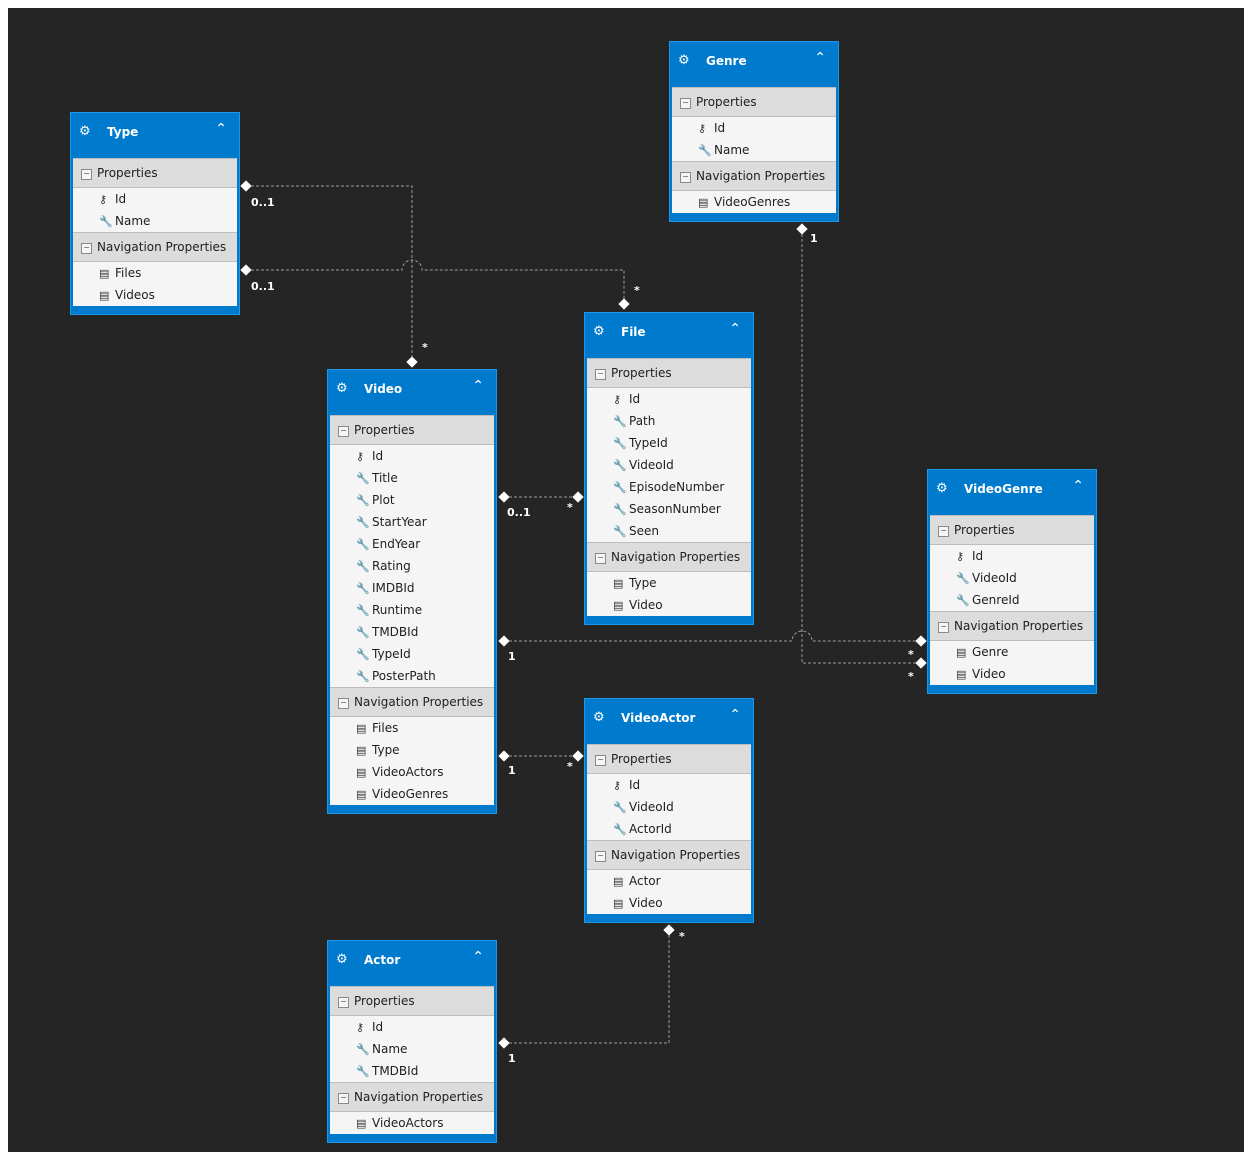  Describe the element at coordinates (412, 500) in the screenshot. I see `property-row: 🔧 Plot` at that location.